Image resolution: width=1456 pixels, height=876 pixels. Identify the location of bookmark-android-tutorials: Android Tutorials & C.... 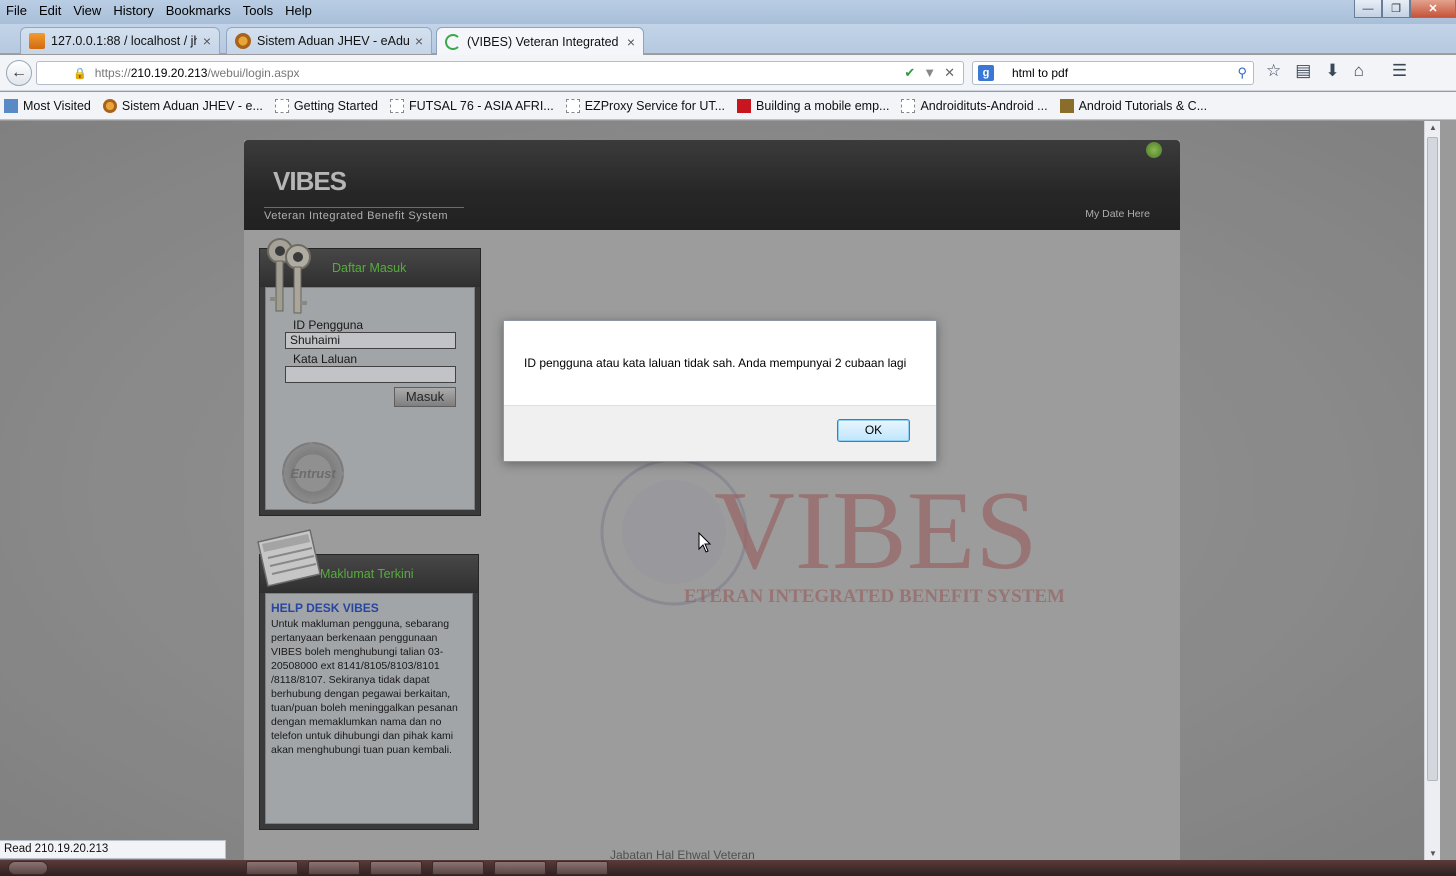
(1134, 105).